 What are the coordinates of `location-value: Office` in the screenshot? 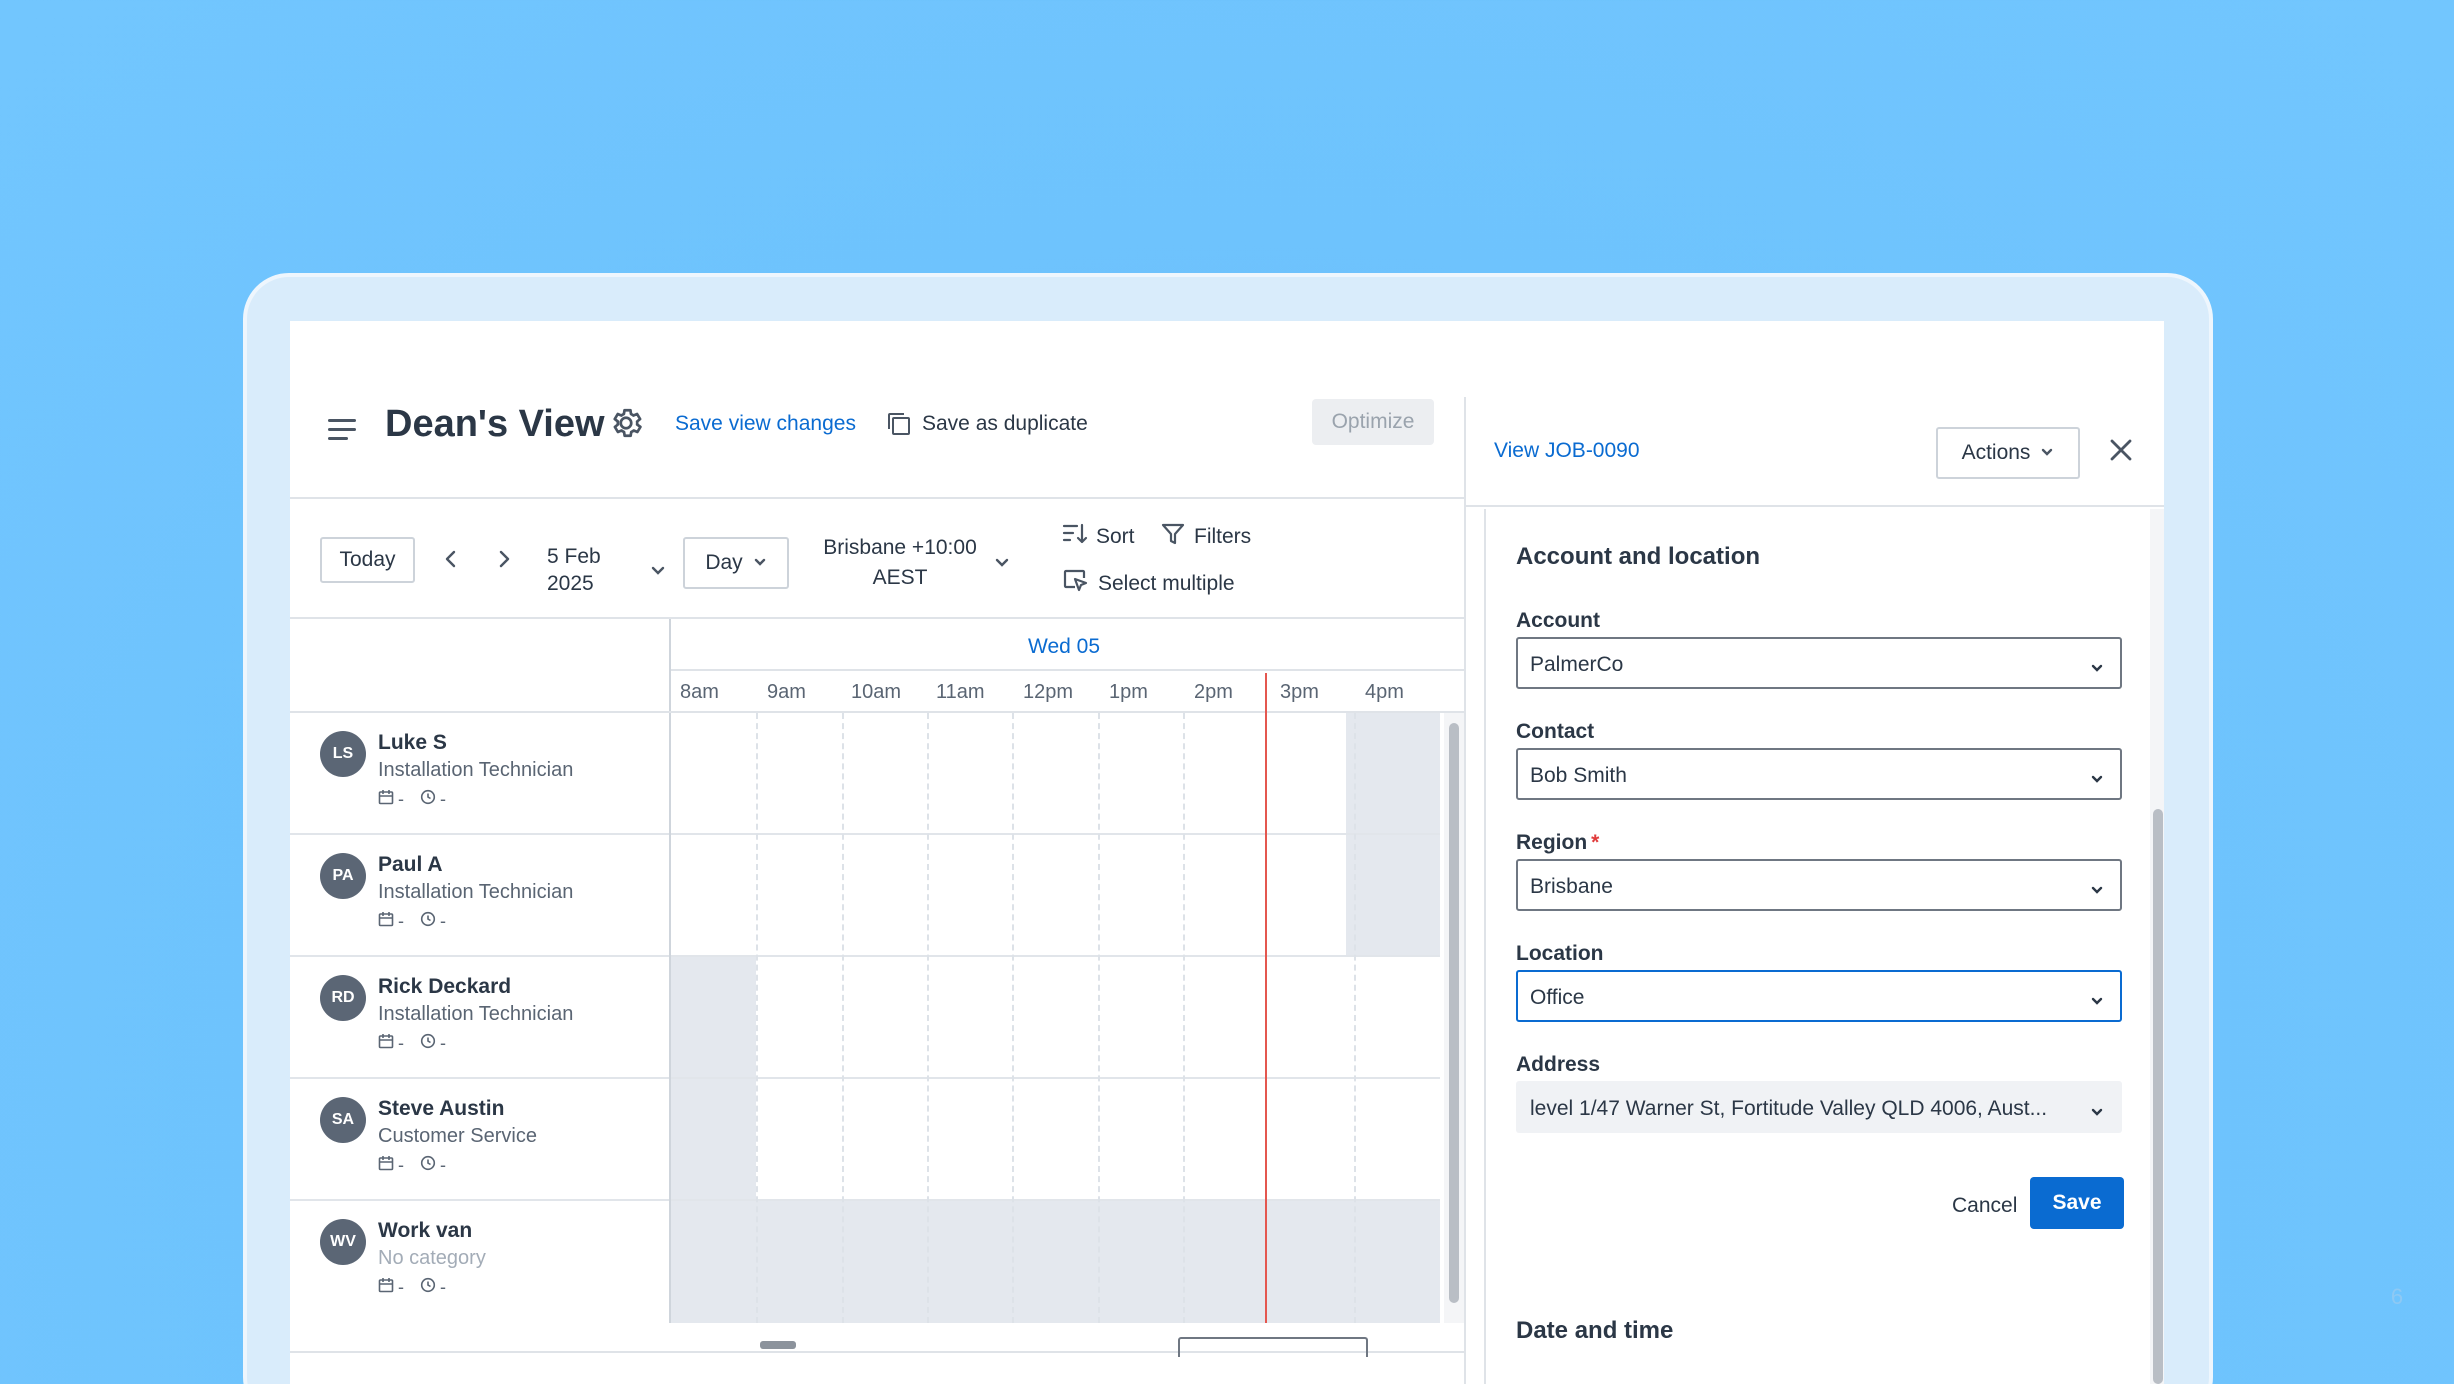 It's located at (1557, 997).